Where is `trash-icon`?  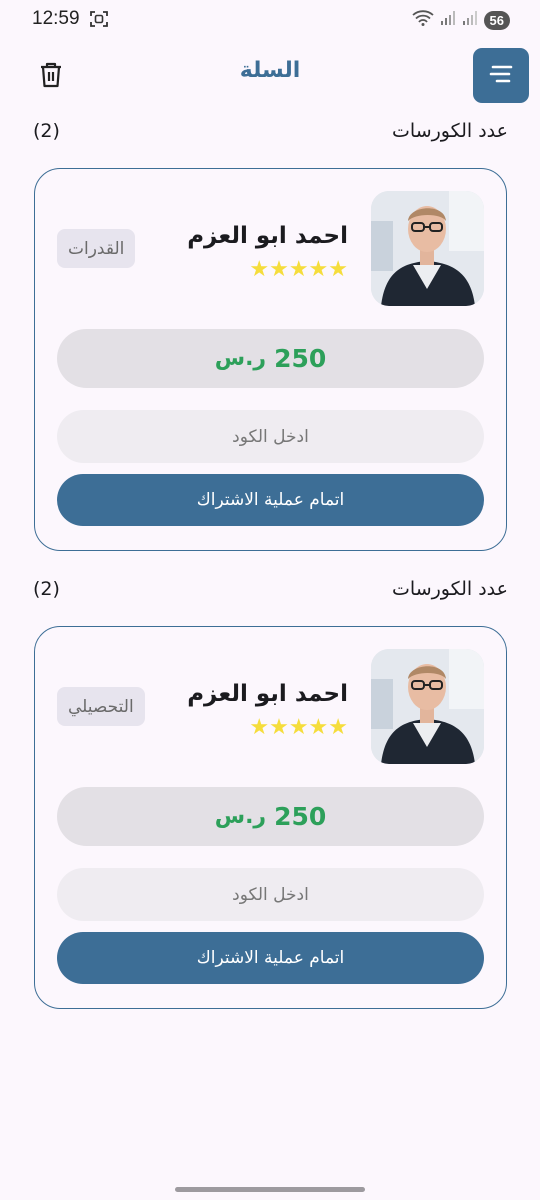
trash-icon is located at coordinates (51, 77).